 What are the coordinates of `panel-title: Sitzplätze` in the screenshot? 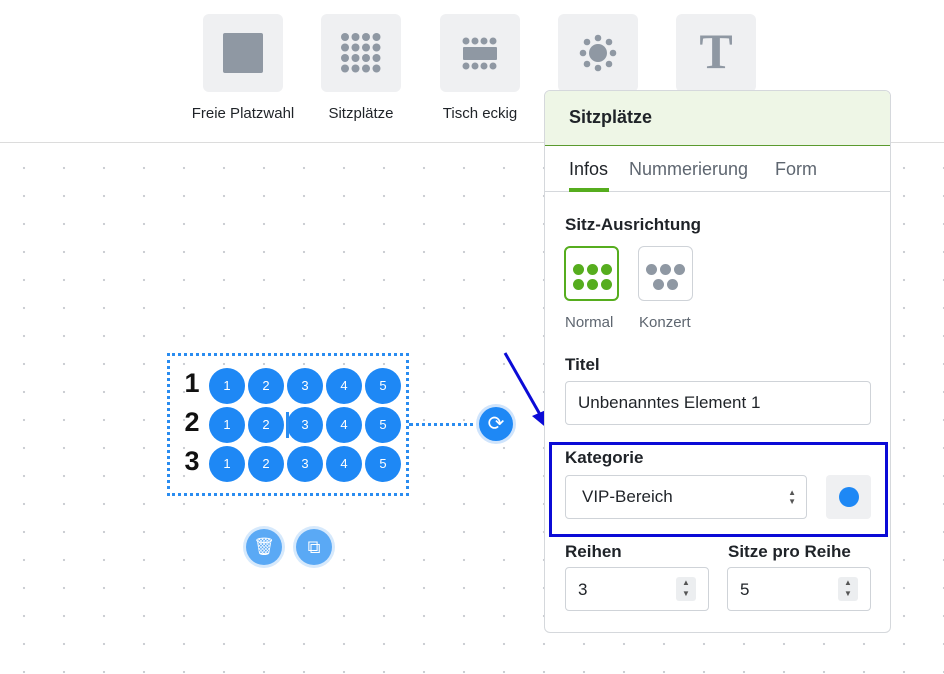 It's located at (717, 118).